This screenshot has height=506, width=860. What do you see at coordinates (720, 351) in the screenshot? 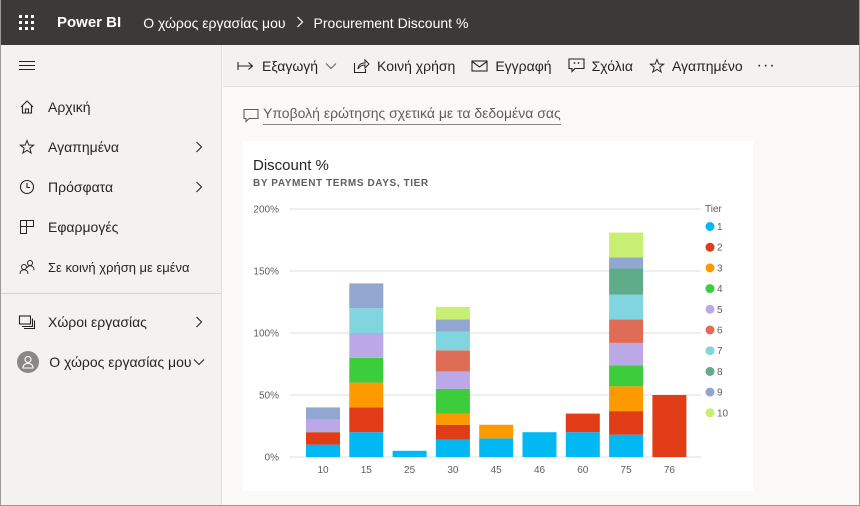
I see `legend-label: 7` at bounding box center [720, 351].